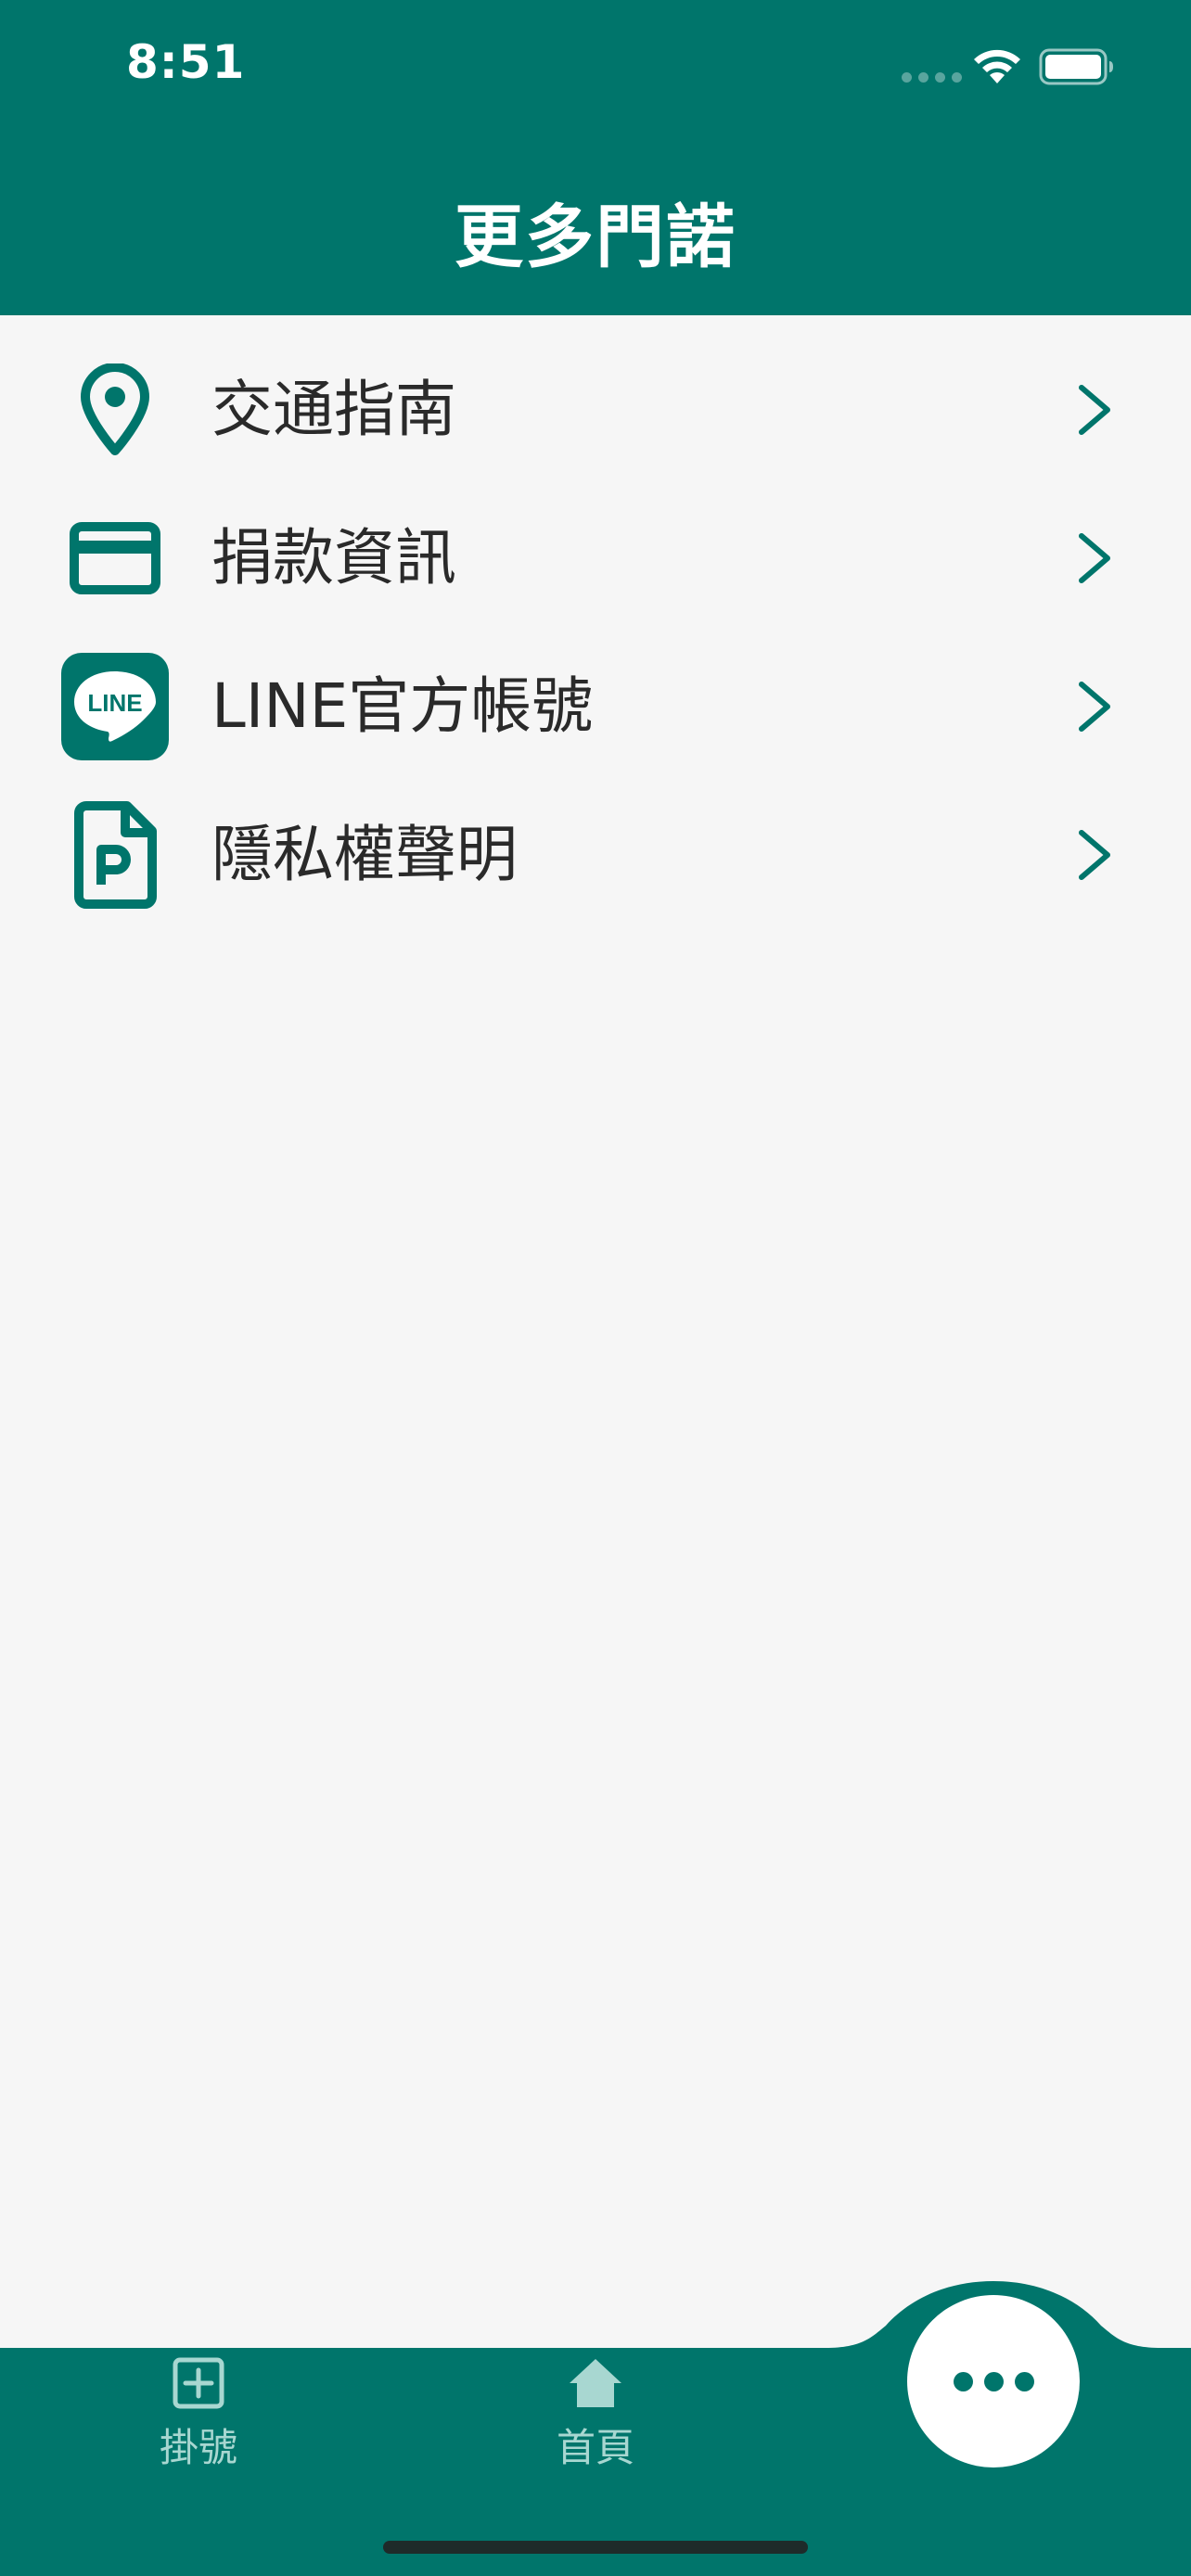 Image resolution: width=1191 pixels, height=2576 pixels. Describe the element at coordinates (595, 2383) in the screenshot. I see `home-icon` at that location.